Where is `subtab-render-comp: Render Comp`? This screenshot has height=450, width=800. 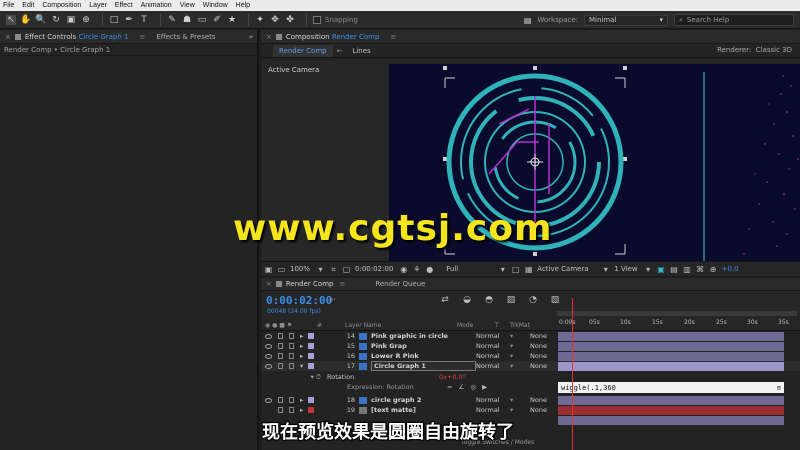
subtab-render-comp: Render Comp is located at coordinates (303, 50).